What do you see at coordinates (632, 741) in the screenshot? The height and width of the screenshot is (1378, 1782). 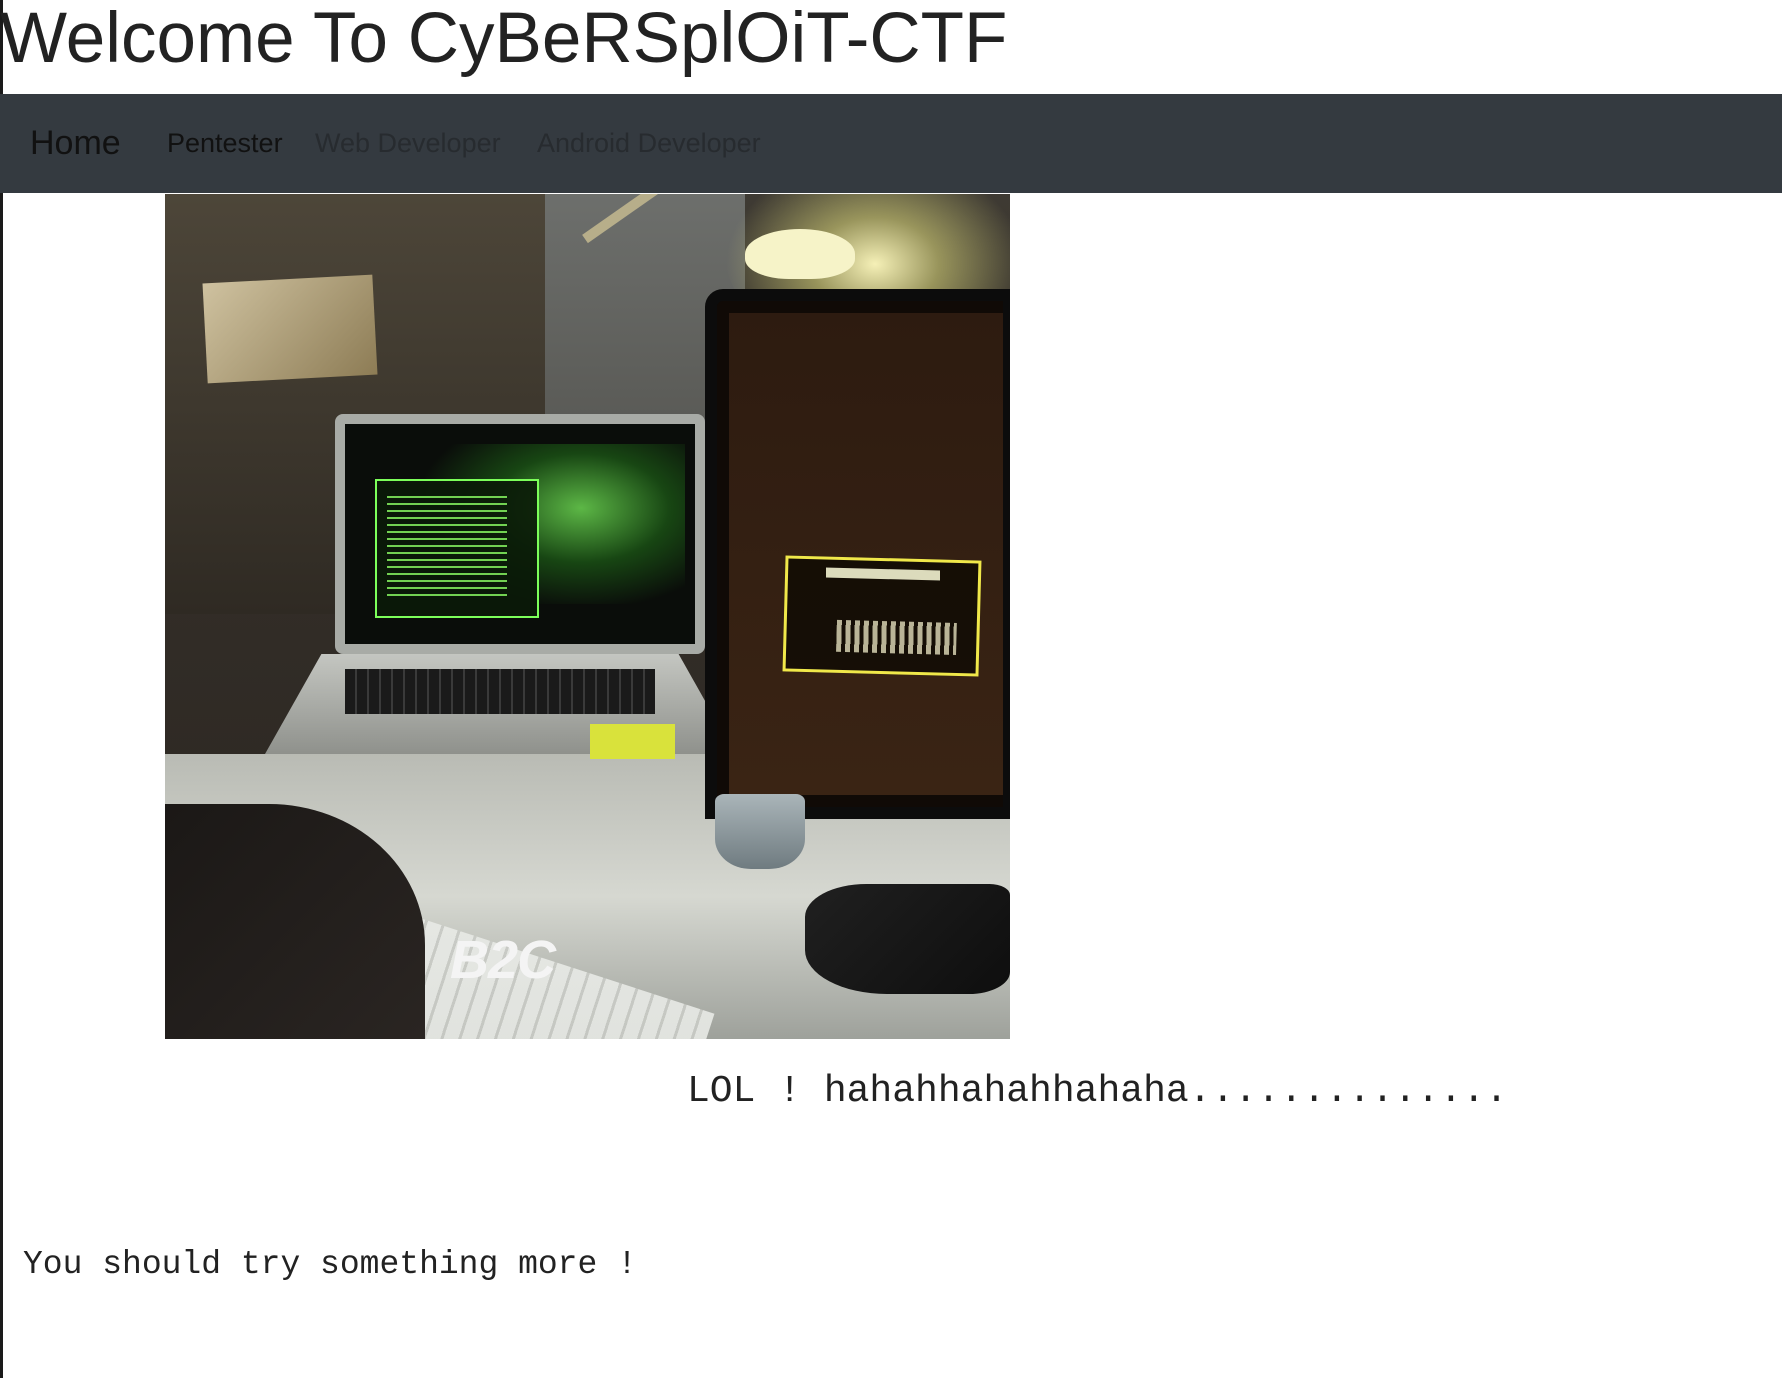 I see `image-sticky-note` at bounding box center [632, 741].